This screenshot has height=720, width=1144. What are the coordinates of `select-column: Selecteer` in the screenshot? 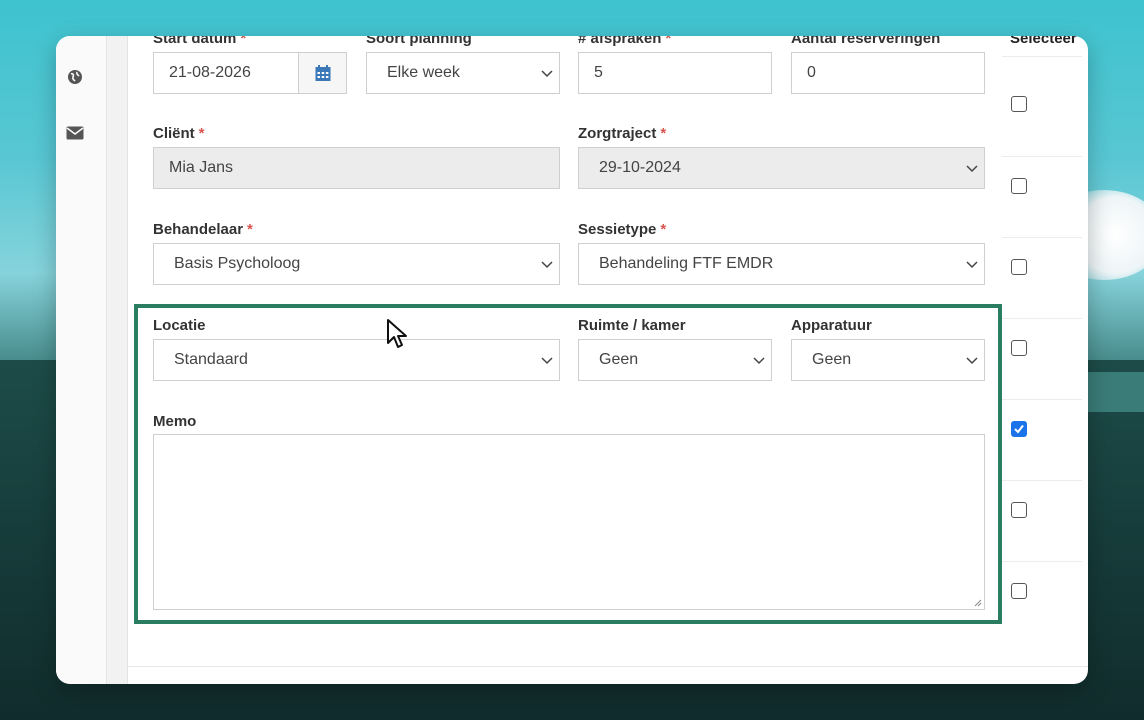 It's located at (1045, 360).